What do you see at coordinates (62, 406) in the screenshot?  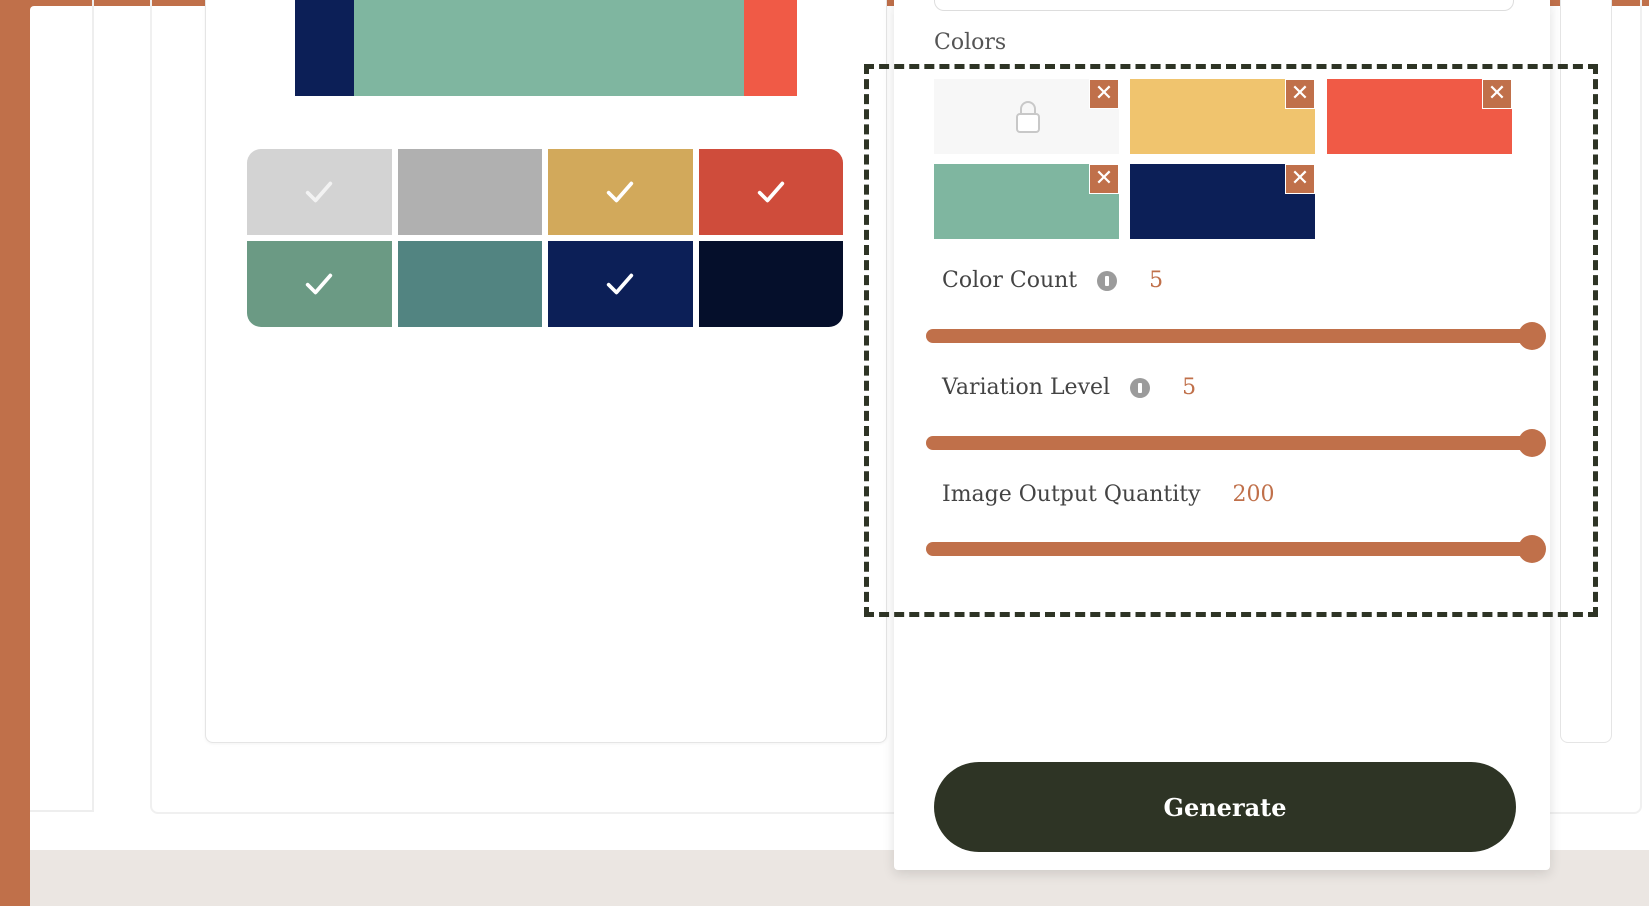 I see `left-edge-frame` at bounding box center [62, 406].